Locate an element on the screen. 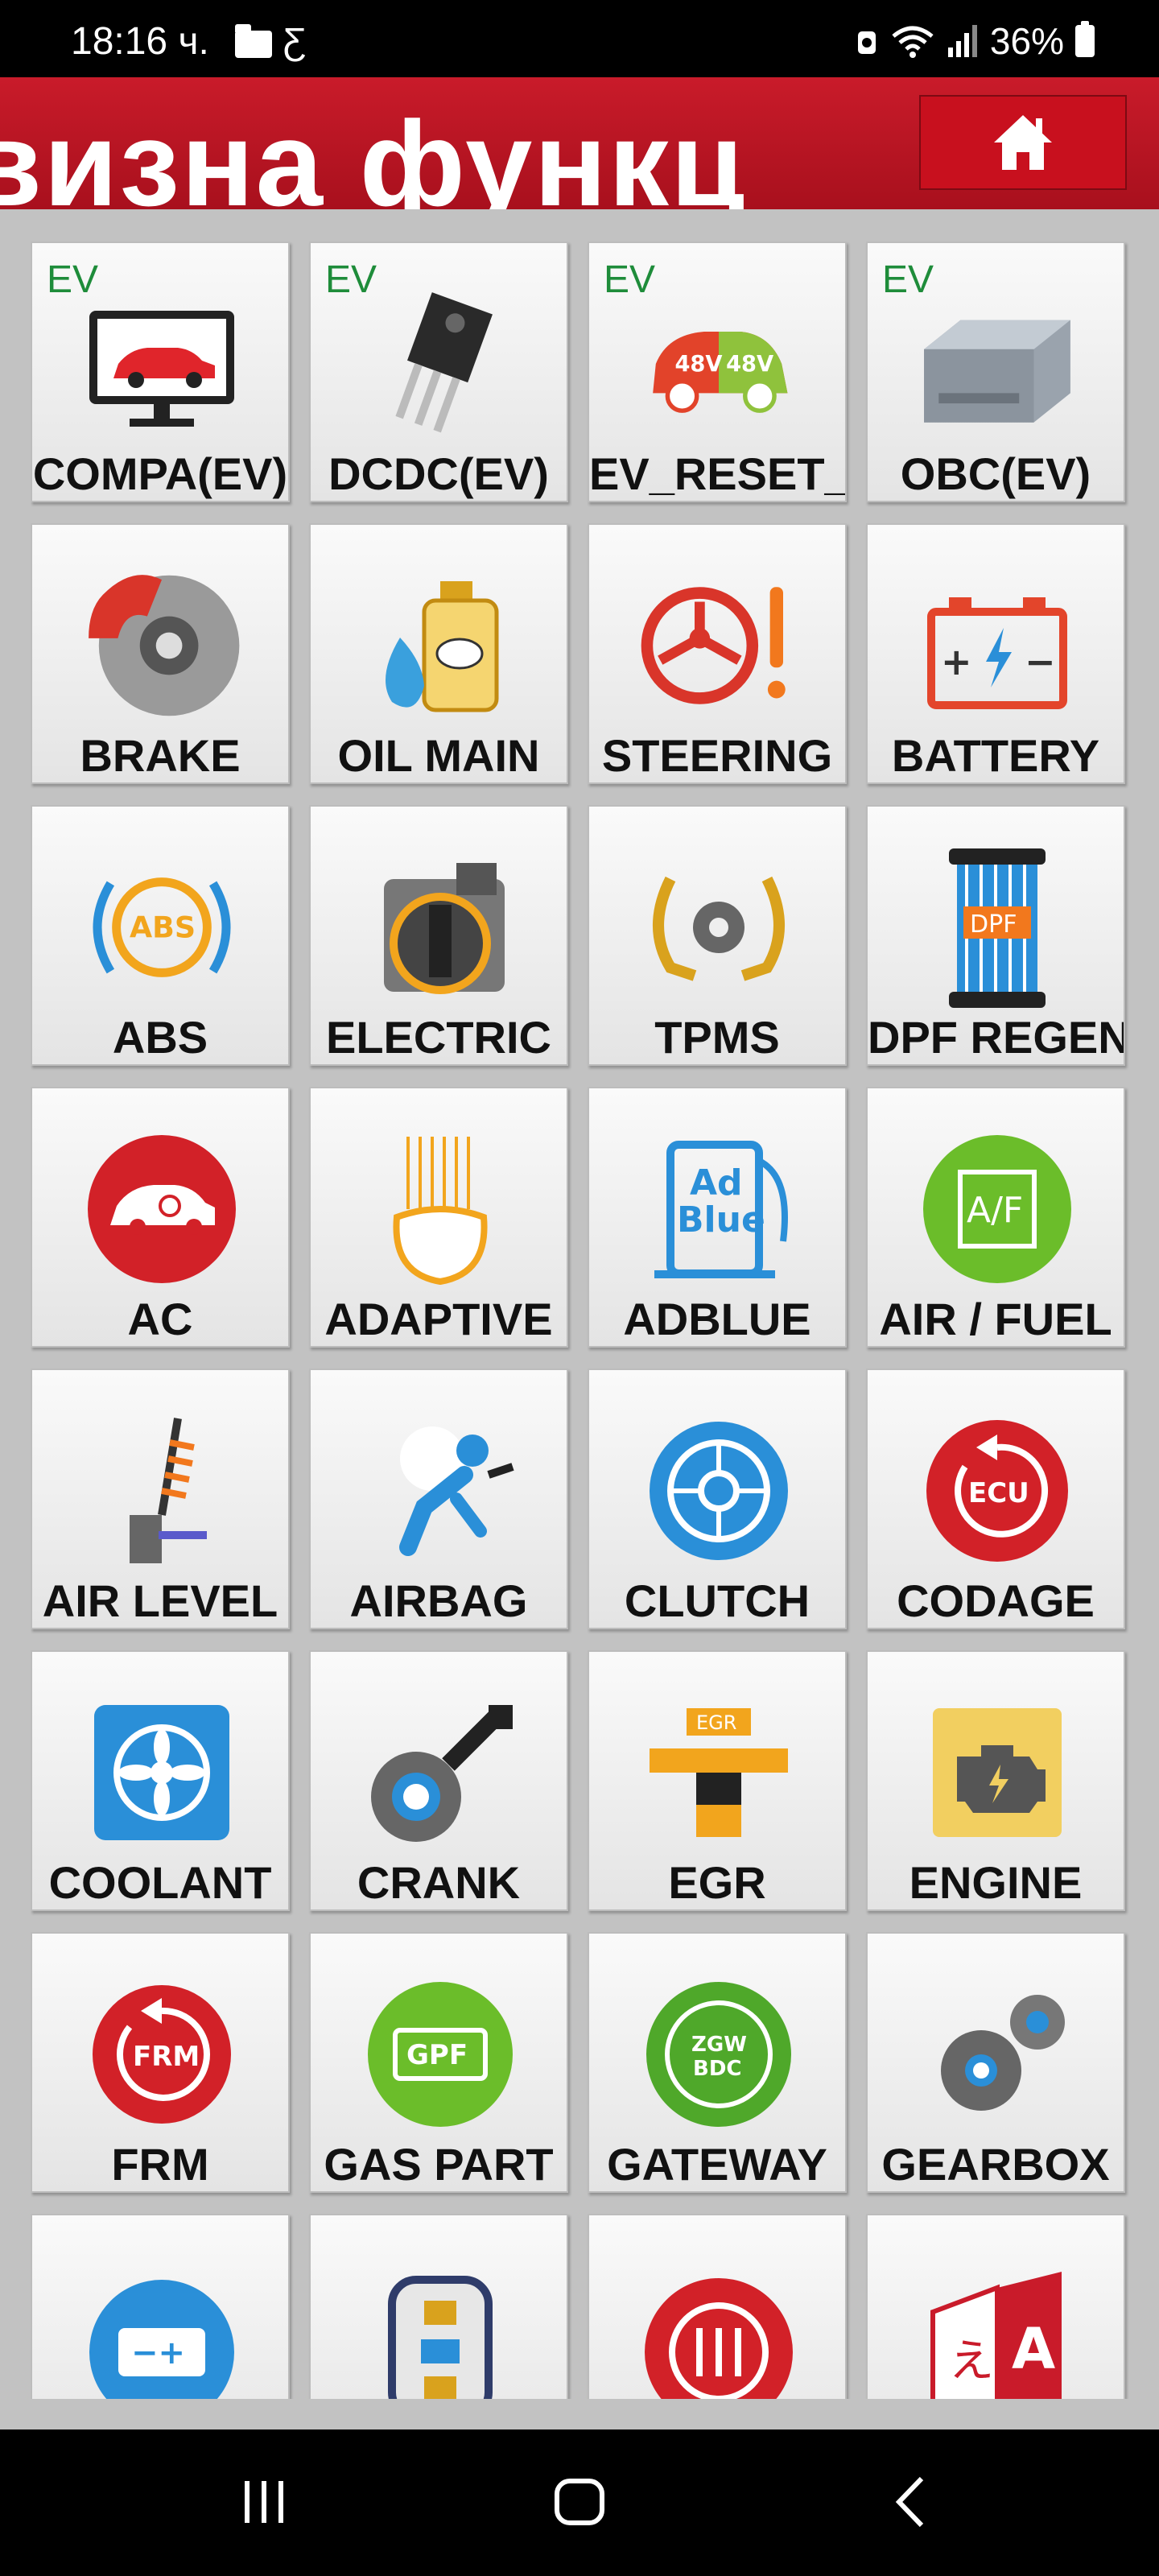 The height and width of the screenshot is (2576, 1159). tile-label: GEARBOX is located at coordinates (995, 2164).